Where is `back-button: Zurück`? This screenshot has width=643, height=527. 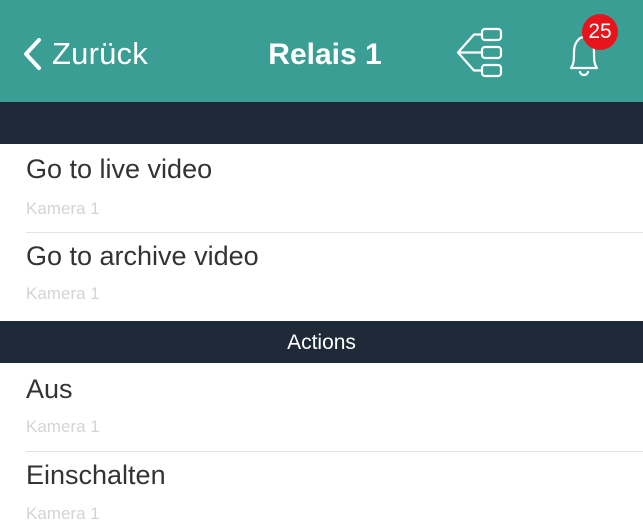 back-button: Zurück is located at coordinates (85, 54).